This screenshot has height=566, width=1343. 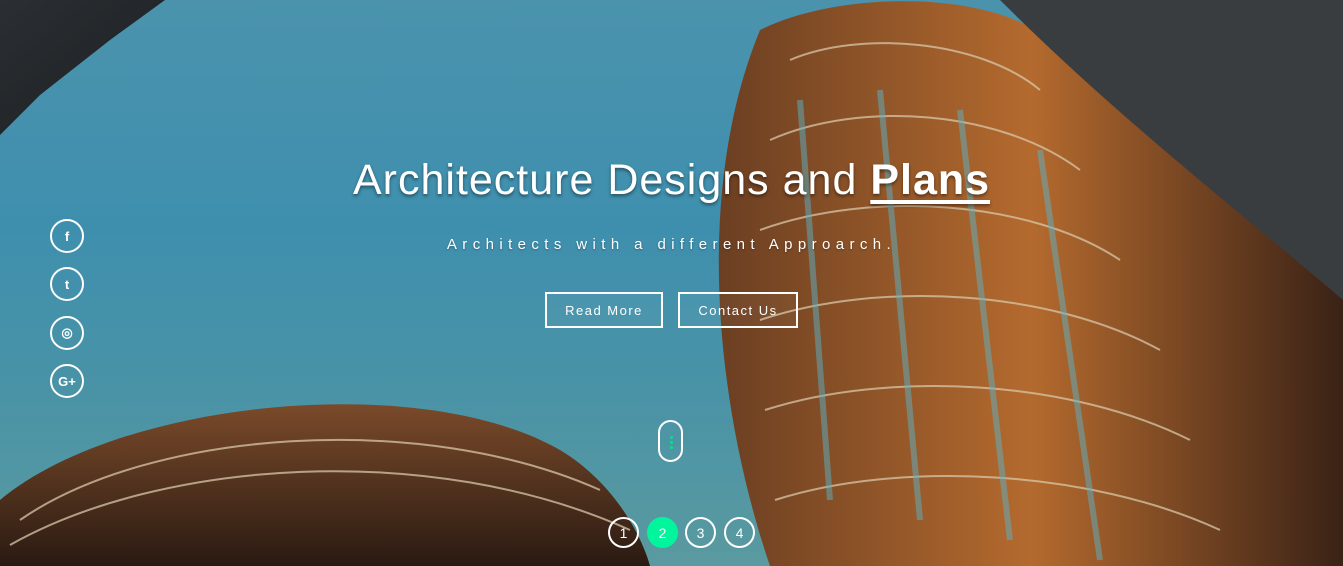 What do you see at coordinates (738, 310) in the screenshot?
I see `contact-us-button: Contact Us` at bounding box center [738, 310].